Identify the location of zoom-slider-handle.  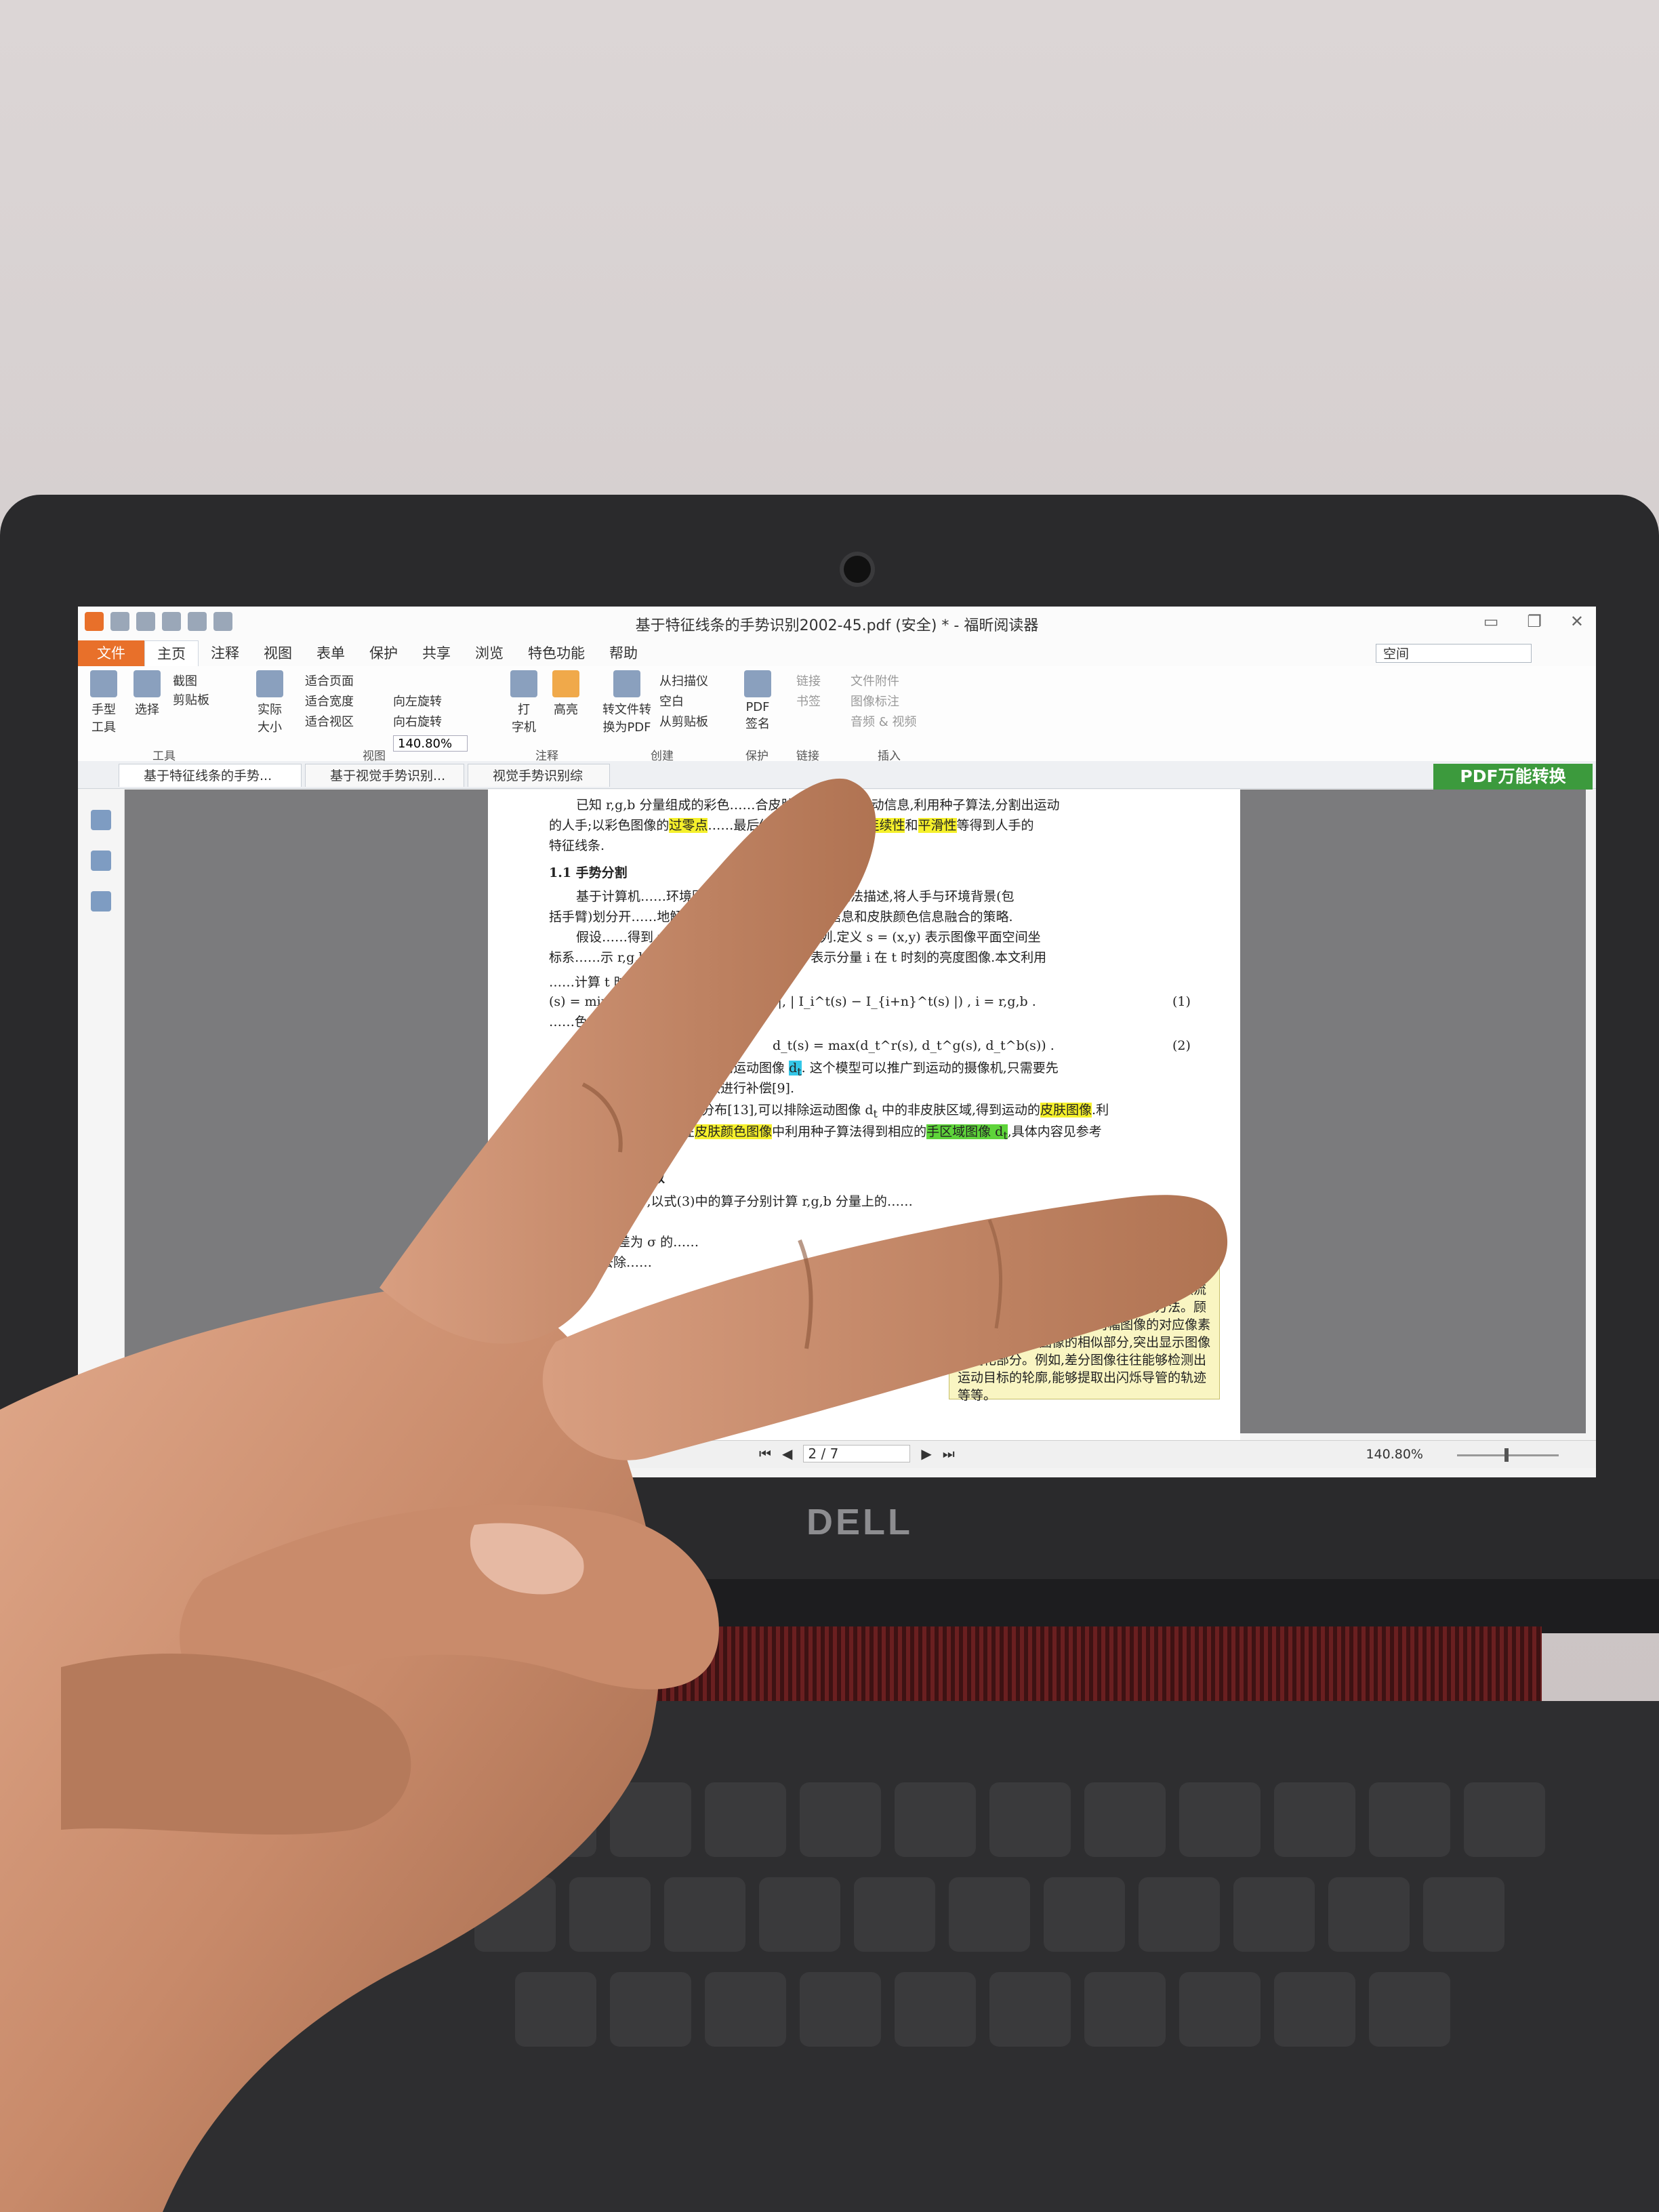
(1506, 1455).